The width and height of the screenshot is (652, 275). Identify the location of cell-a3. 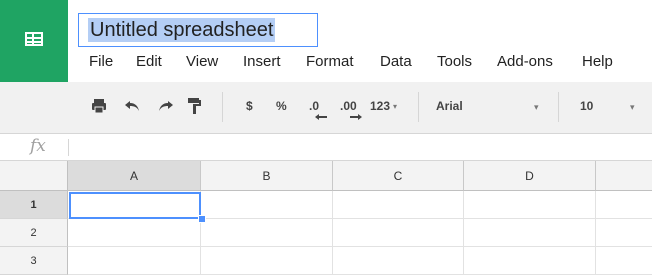
(134, 261).